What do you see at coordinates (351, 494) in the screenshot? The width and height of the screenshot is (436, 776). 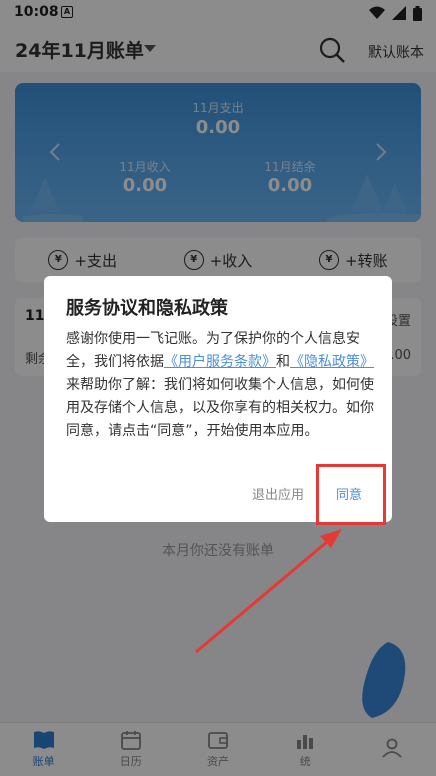 I see `highlight-box` at bounding box center [351, 494].